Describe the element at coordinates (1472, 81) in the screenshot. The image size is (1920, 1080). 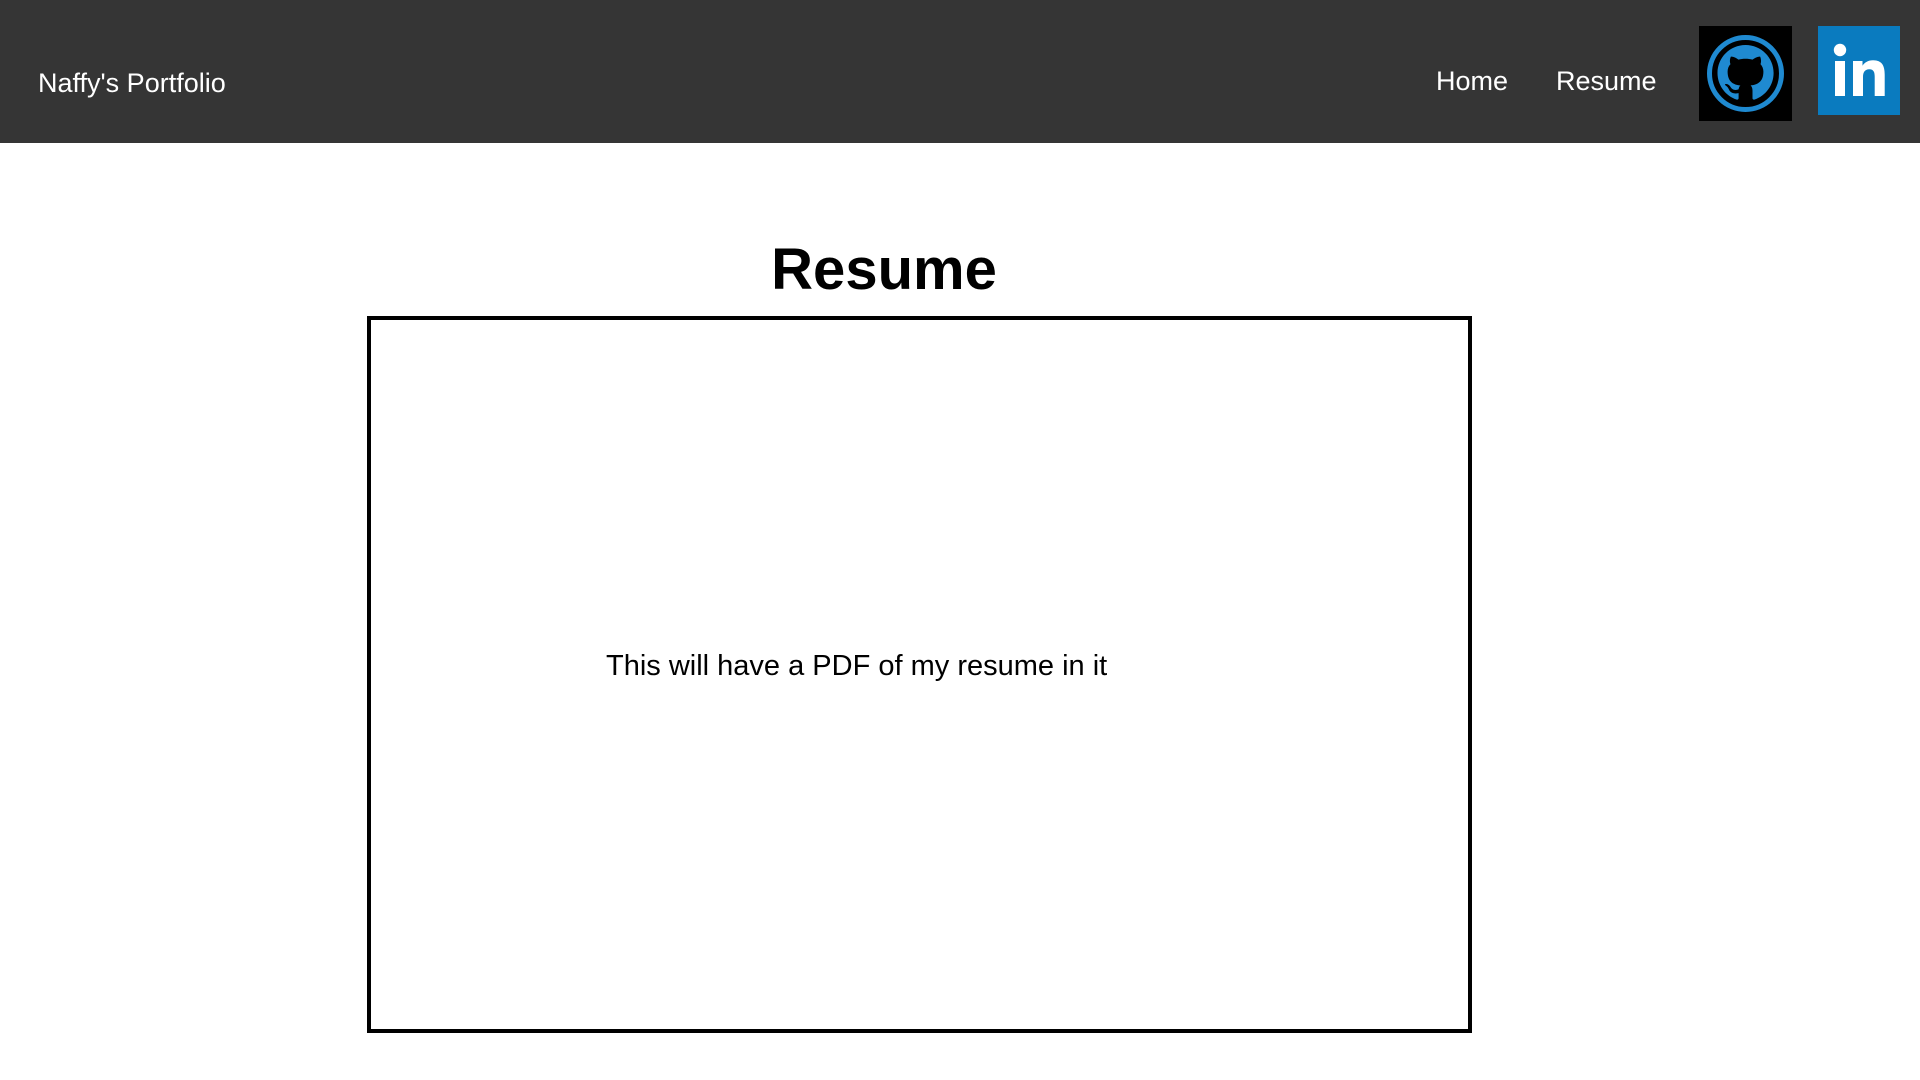
I see `nav-link-home: Home` at that location.